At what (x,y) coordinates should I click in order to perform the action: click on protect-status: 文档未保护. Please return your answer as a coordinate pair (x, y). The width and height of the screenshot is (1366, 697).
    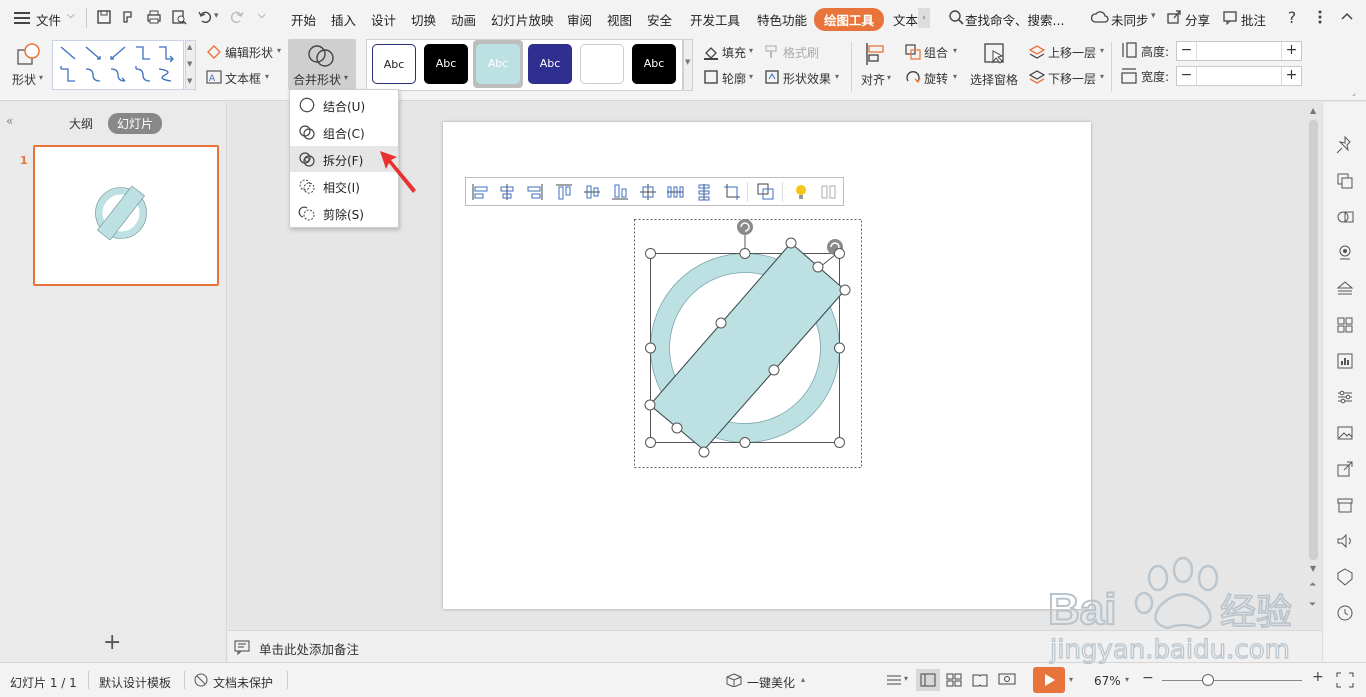
    Looking at the image, I should click on (243, 682).